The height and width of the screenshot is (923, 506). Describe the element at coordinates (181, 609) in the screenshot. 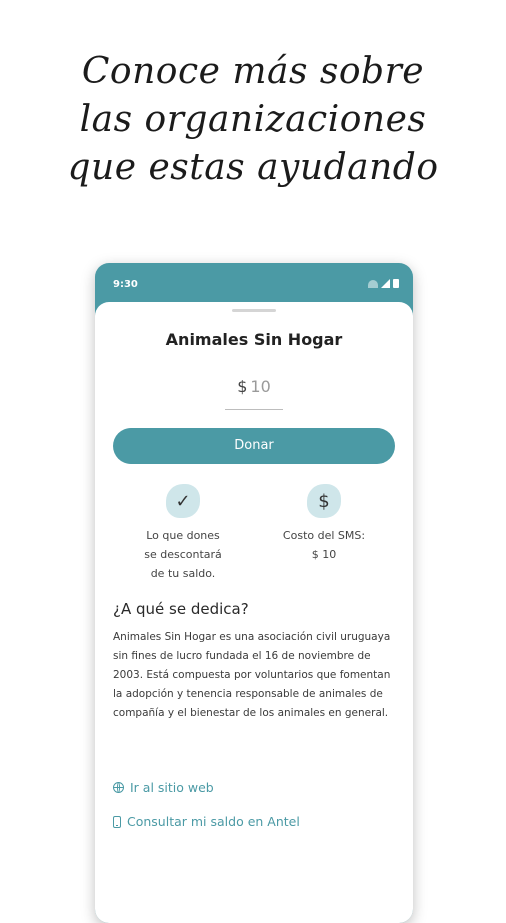

I see `about-title: ¿A qué se dedica?` at that location.